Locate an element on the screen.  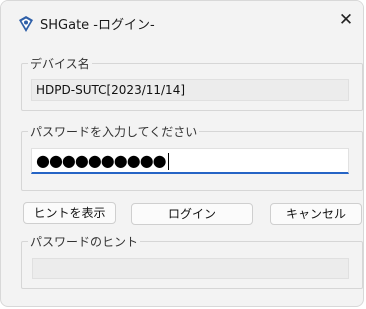
app-shield-icon is located at coordinates (26, 24).